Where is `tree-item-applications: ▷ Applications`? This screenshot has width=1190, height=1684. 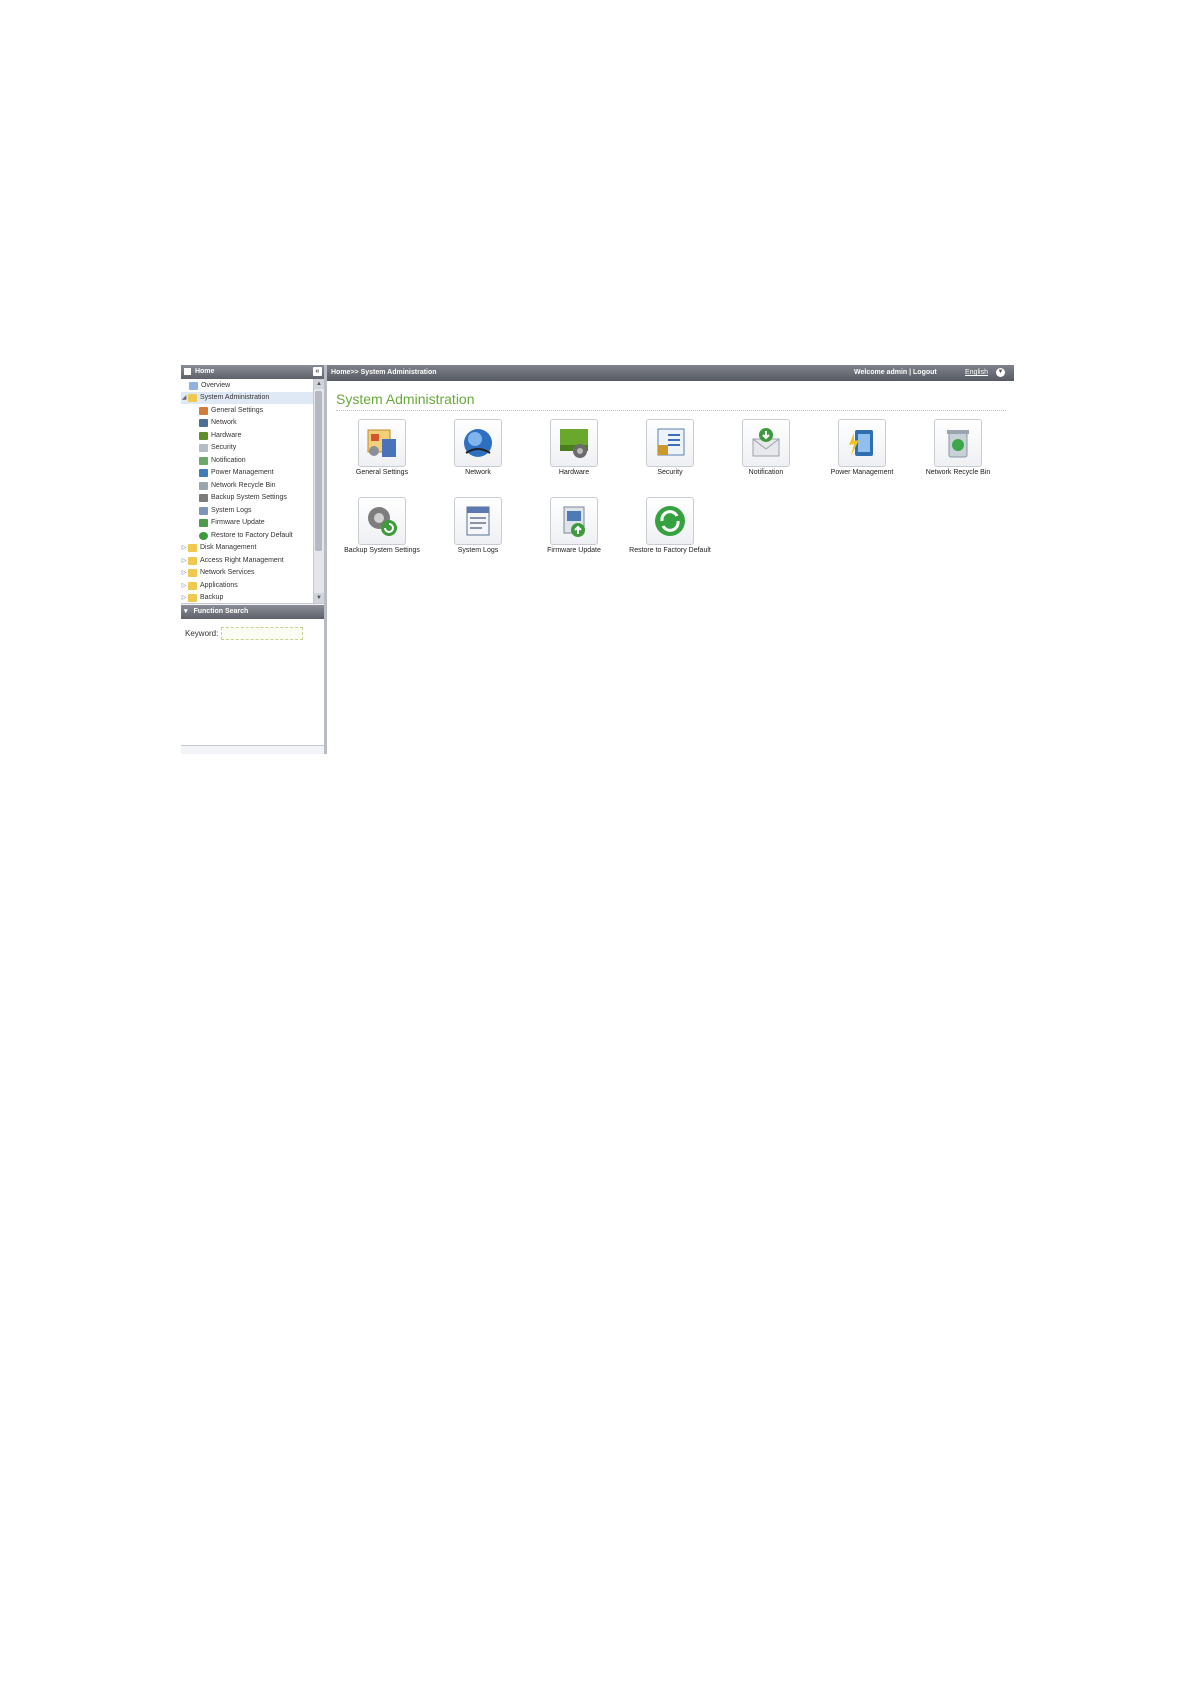 tree-item-applications: ▷ Applications is located at coordinates (209, 586).